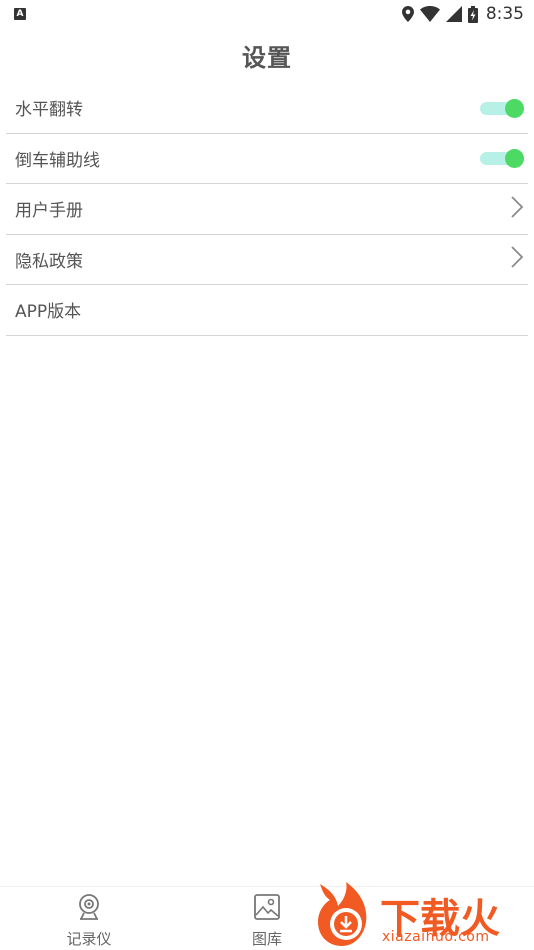 The image size is (534, 950). Describe the element at coordinates (453, 14) in the screenshot. I see `cell-signal-icon` at that location.